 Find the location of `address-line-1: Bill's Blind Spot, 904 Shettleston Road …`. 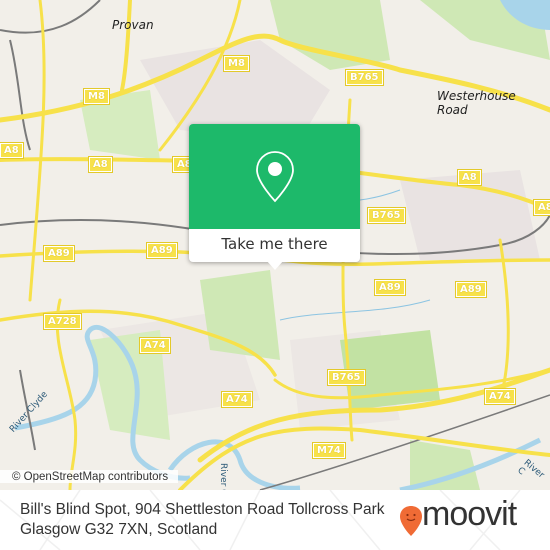

address-line-1: Bill's Blind Spot, 904 Shettleston Road … is located at coordinates (202, 509).